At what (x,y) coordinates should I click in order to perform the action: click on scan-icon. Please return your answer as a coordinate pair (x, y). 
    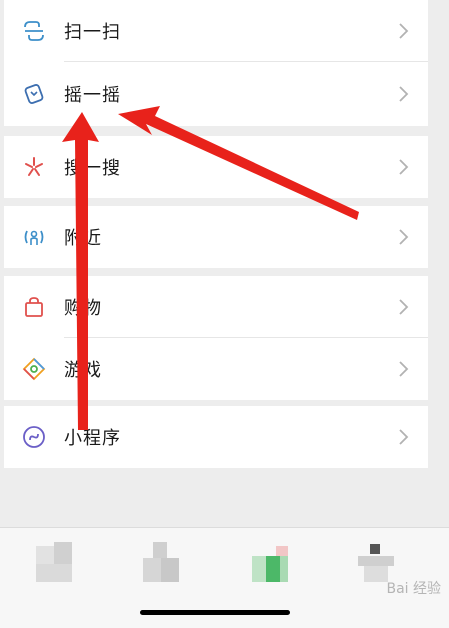
    Looking at the image, I should click on (34, 31).